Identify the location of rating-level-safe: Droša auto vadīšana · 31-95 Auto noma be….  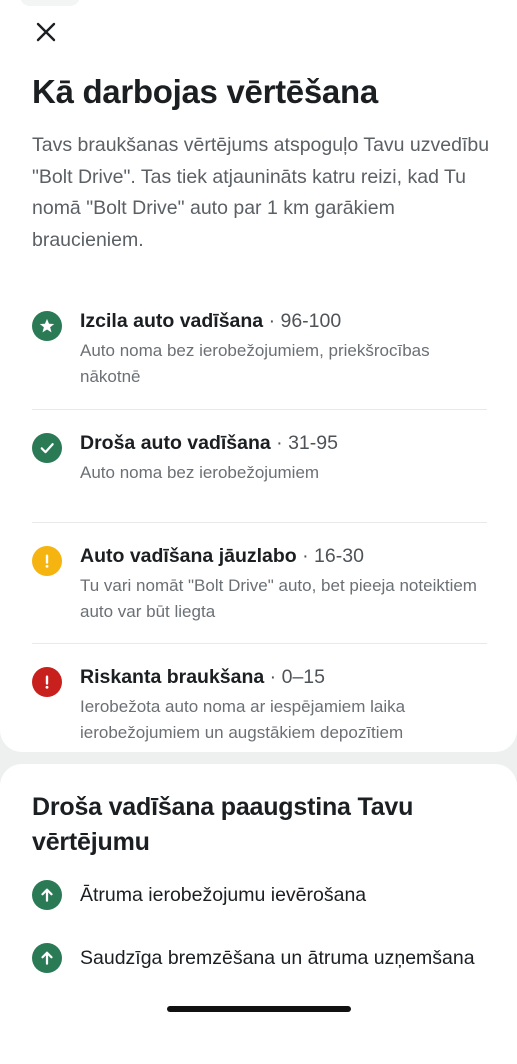
(259, 466).